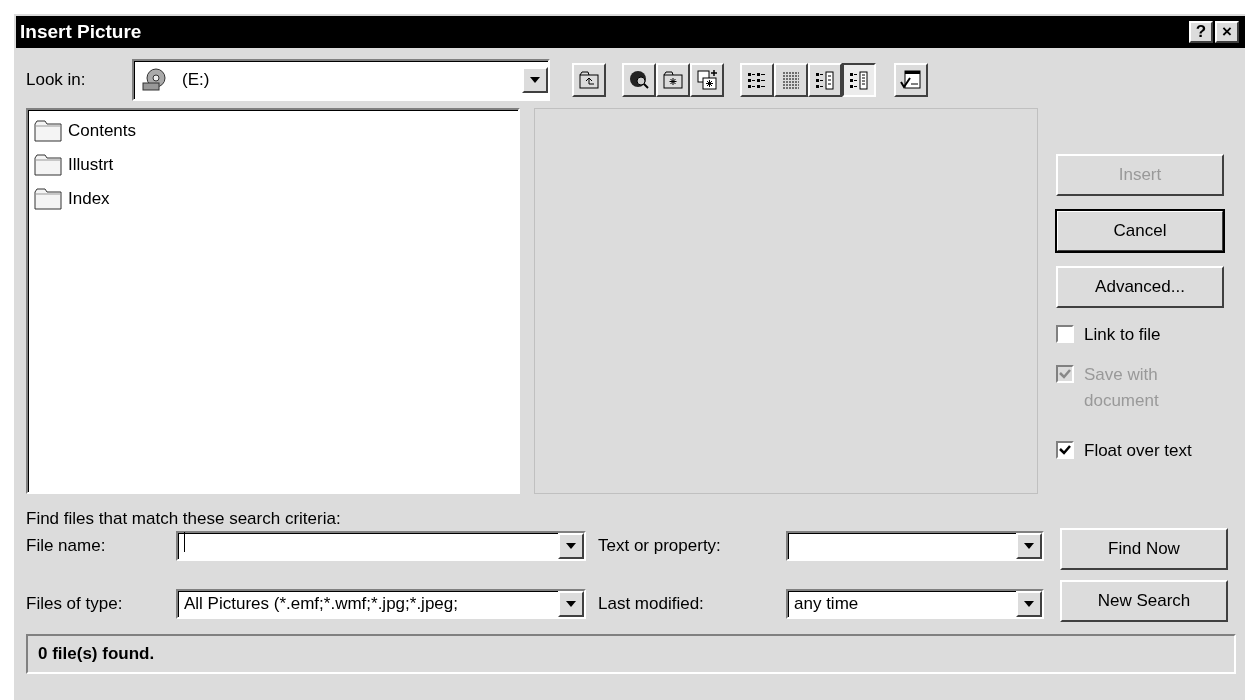 This screenshot has width=1245, height=700. Describe the element at coordinates (757, 80) in the screenshot. I see `list-view-icon` at that location.